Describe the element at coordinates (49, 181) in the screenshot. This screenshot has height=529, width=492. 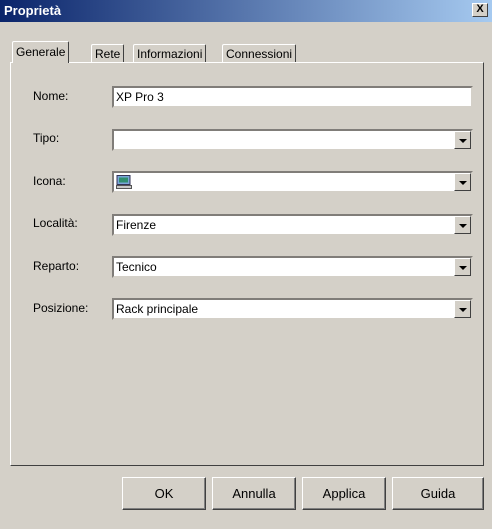
I see `icona-label: Icona:` at that location.